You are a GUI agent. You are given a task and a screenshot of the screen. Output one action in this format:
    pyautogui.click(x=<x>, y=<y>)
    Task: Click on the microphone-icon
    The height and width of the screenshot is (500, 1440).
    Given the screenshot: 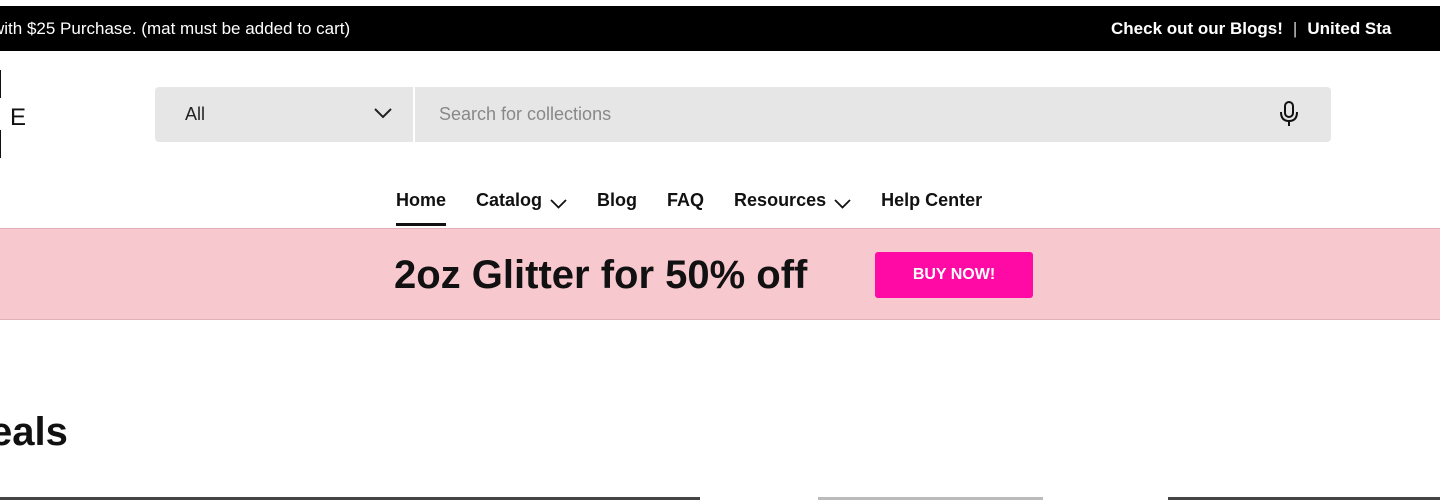 What is the action you would take?
    pyautogui.click(x=1289, y=117)
    